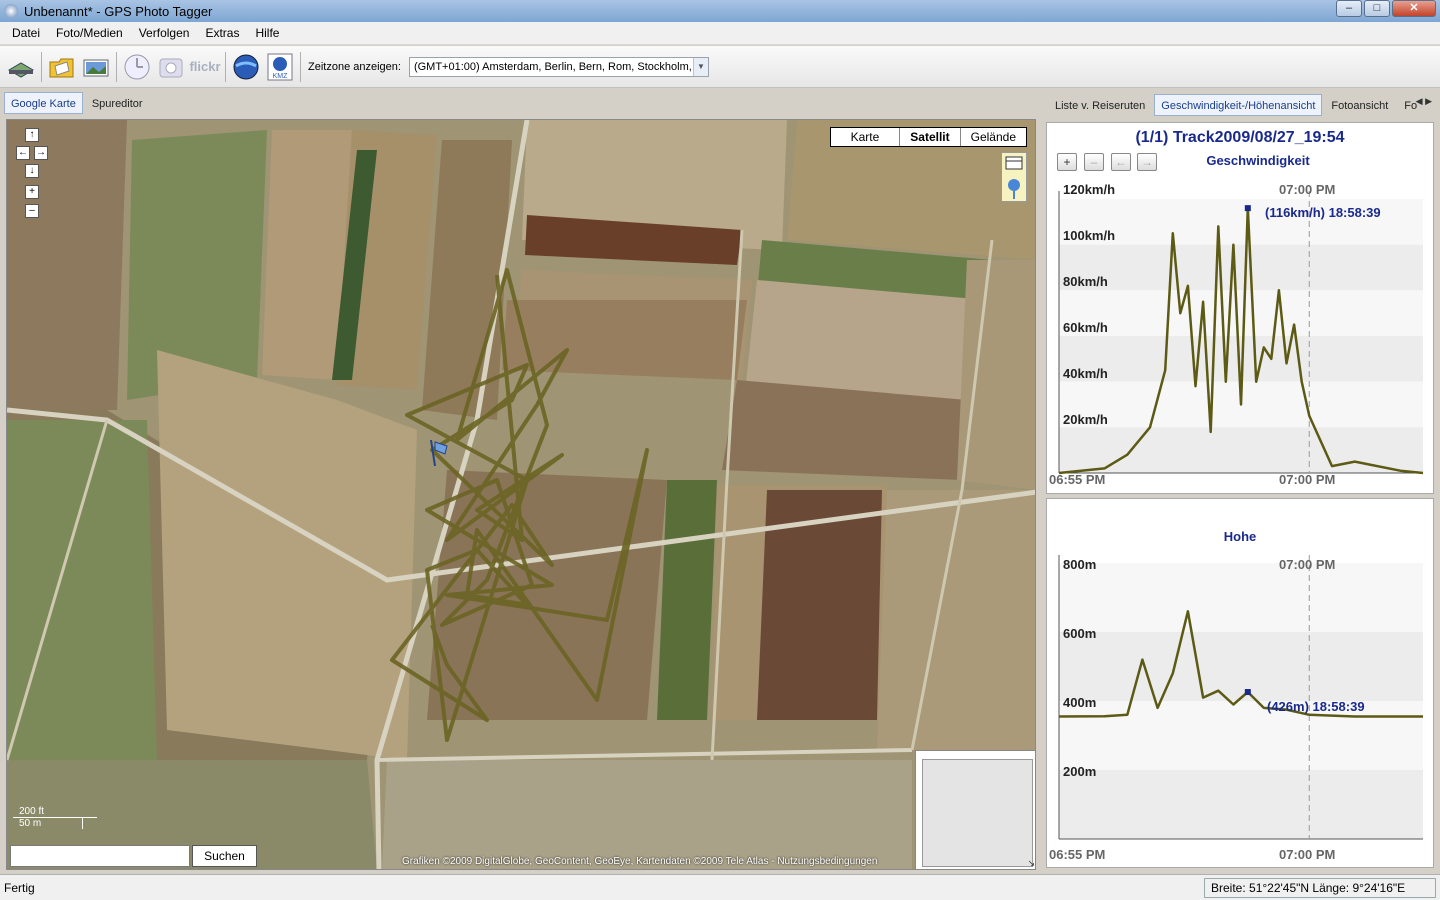 This screenshot has height=900, width=1440. I want to click on close-button: ✕, so click(1414, 8).